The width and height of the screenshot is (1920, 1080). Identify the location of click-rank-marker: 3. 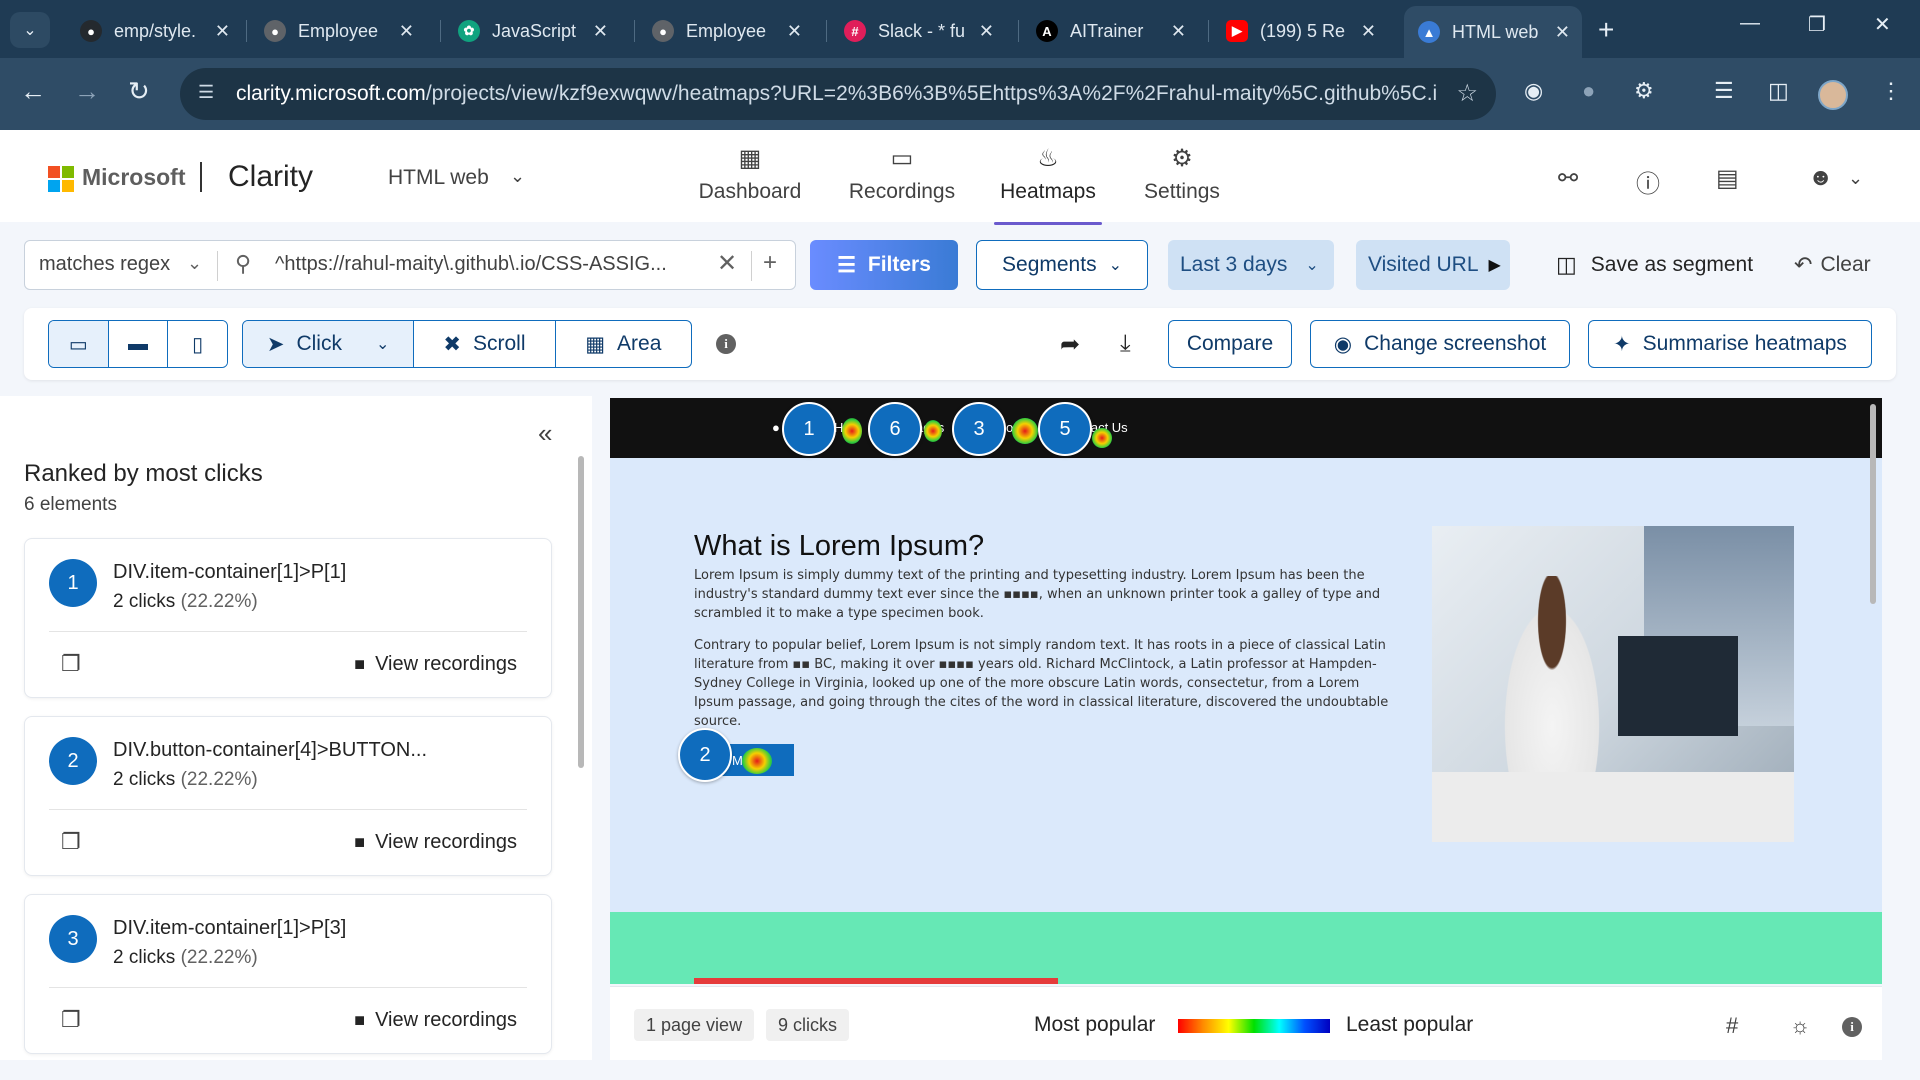
(979, 429).